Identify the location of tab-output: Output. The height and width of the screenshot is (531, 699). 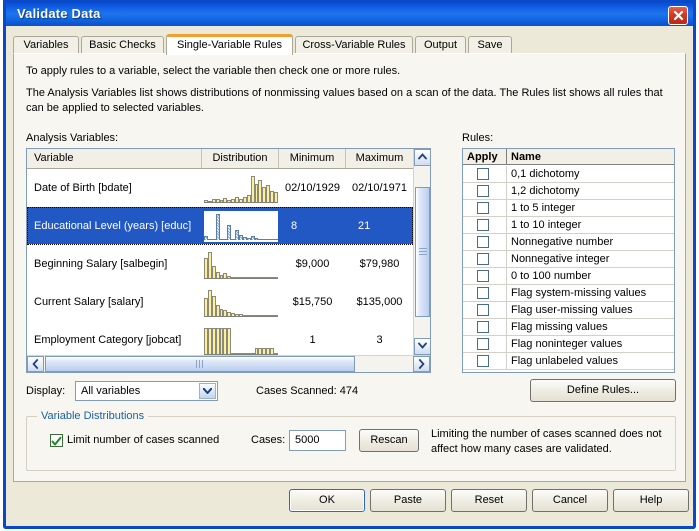
(440, 45).